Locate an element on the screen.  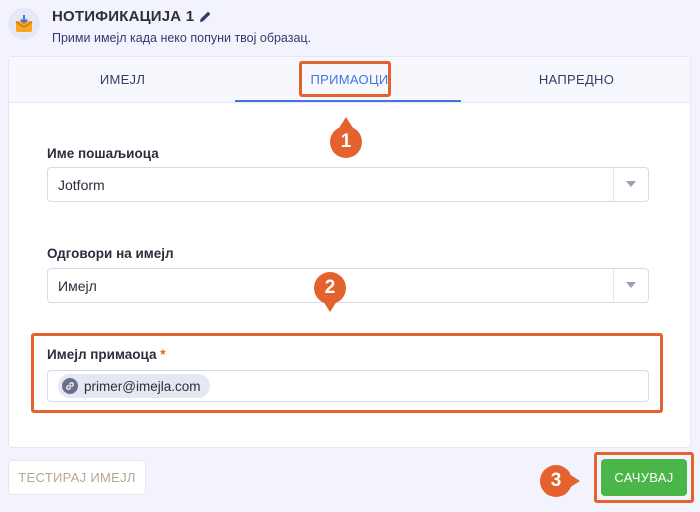
sender-name-label: Име пошаљиоца is located at coordinates (103, 153).